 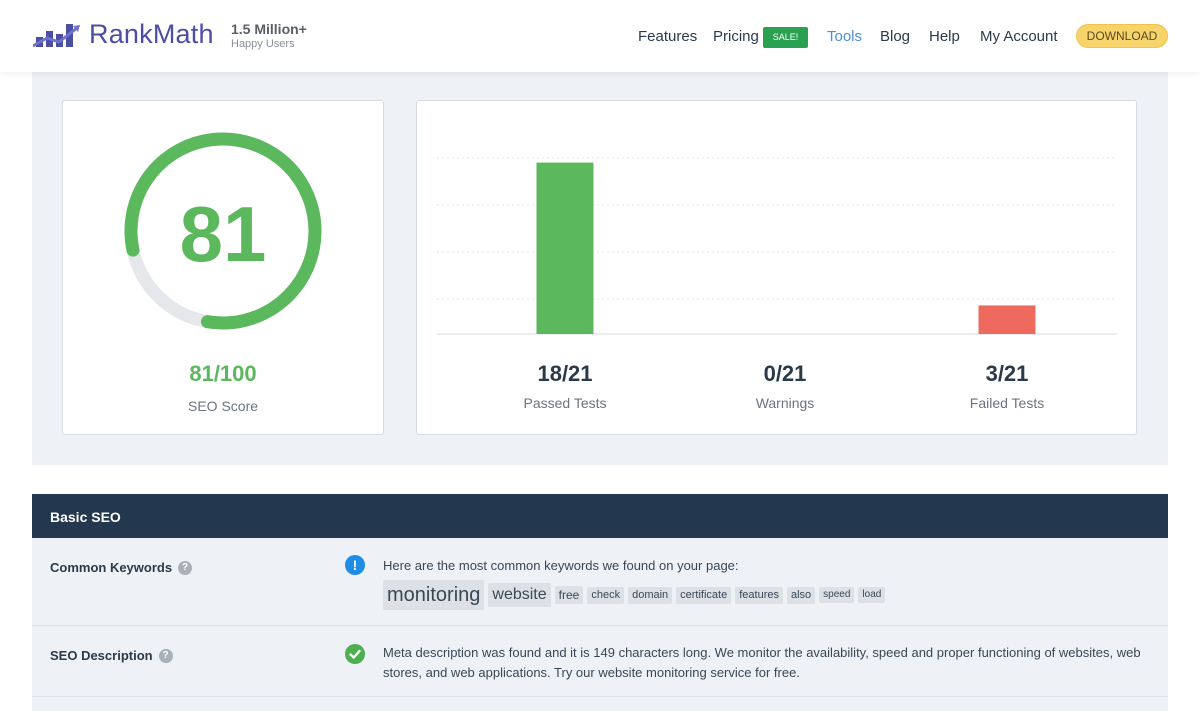 I want to click on nav-blog: Blog, so click(x=895, y=36).